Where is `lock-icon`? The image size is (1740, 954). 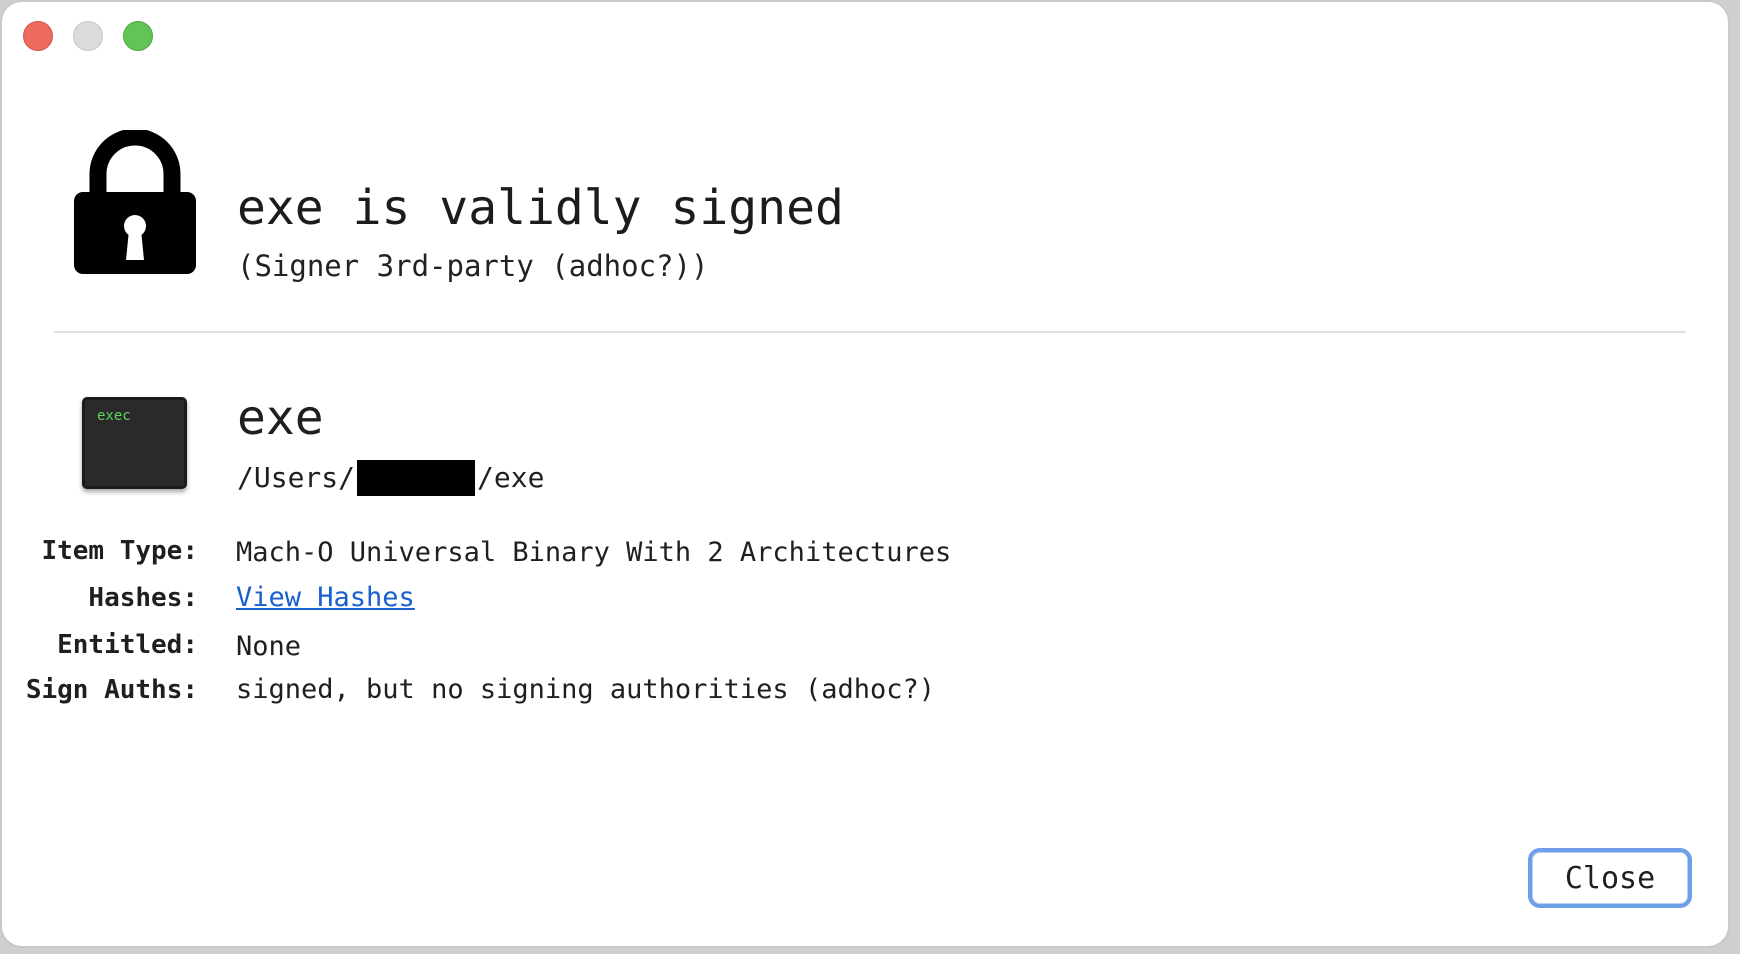 lock-icon is located at coordinates (135, 202).